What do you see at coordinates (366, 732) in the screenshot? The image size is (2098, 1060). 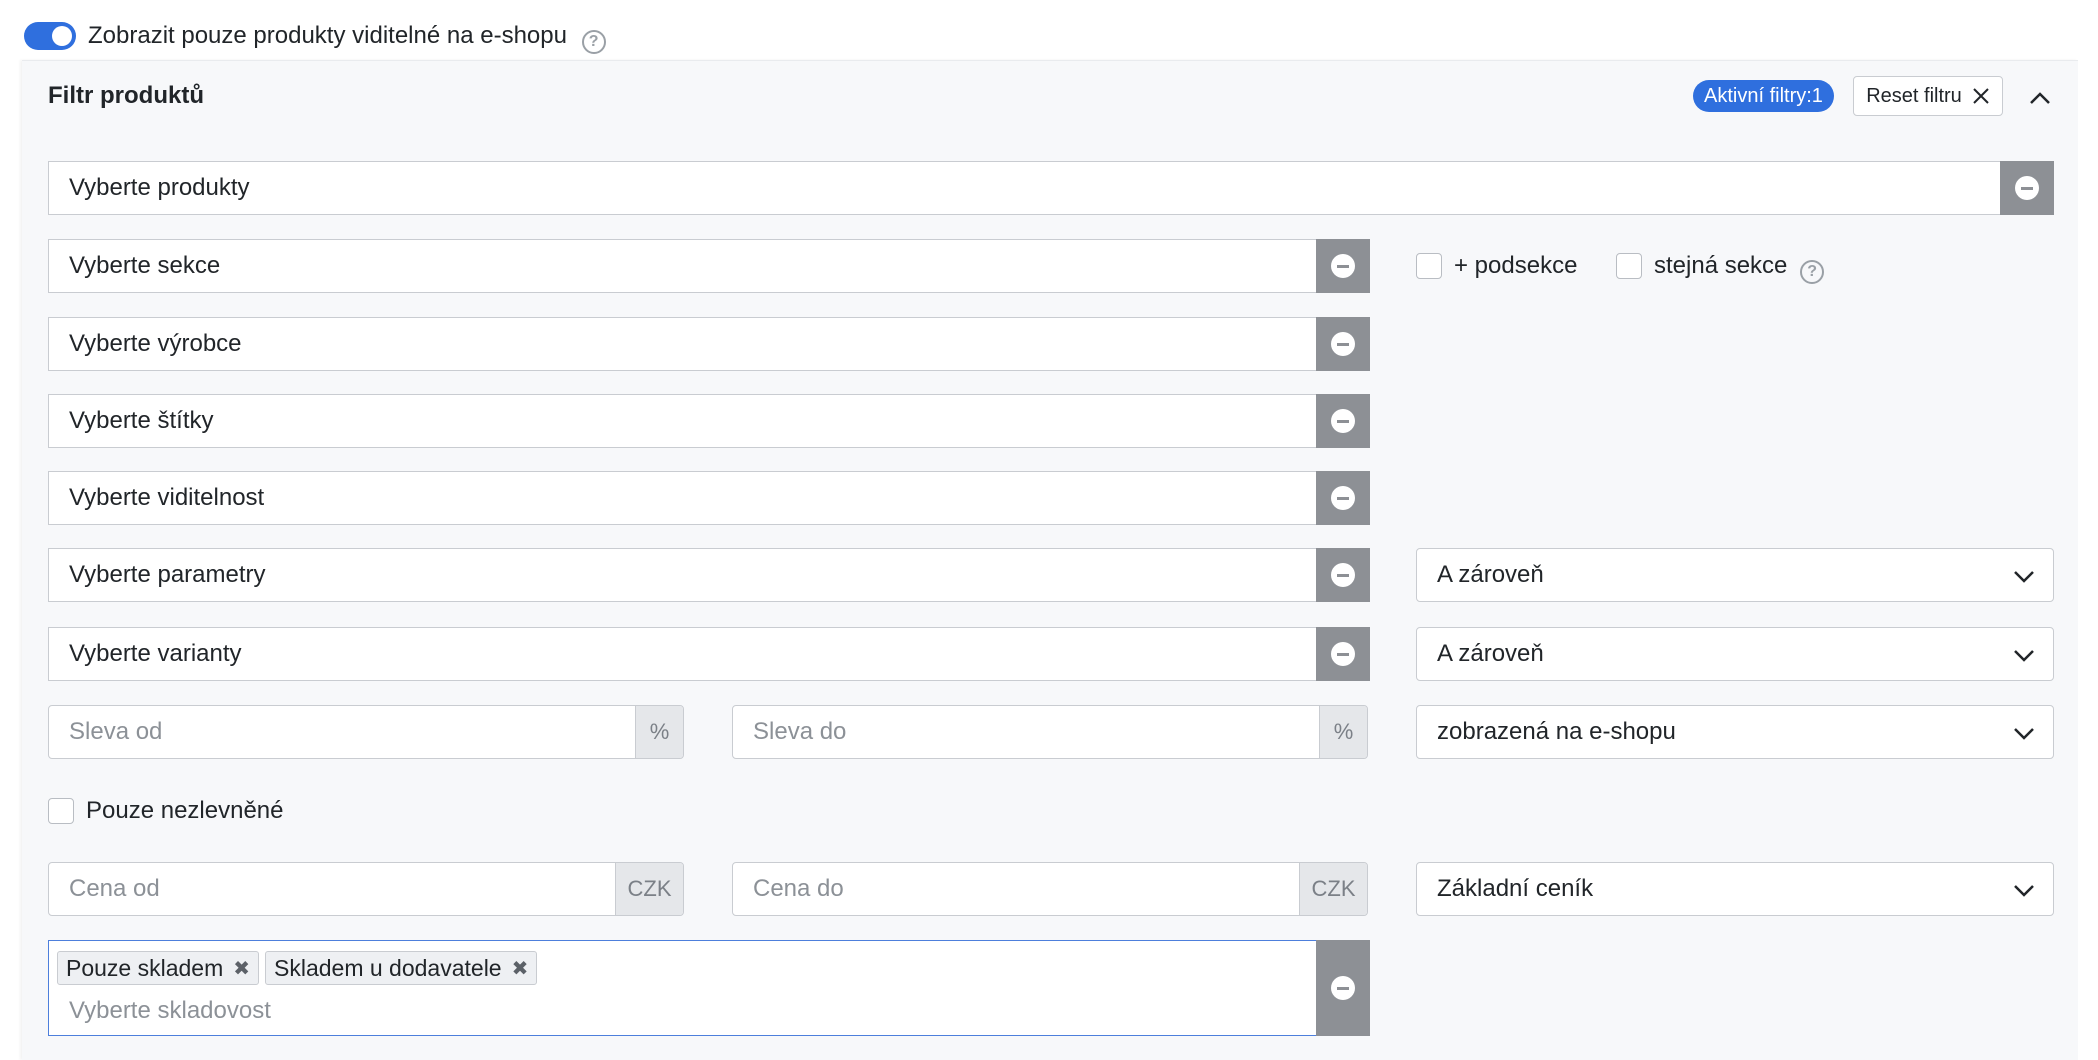 I see `discount-from-input: Sleva od %` at bounding box center [366, 732].